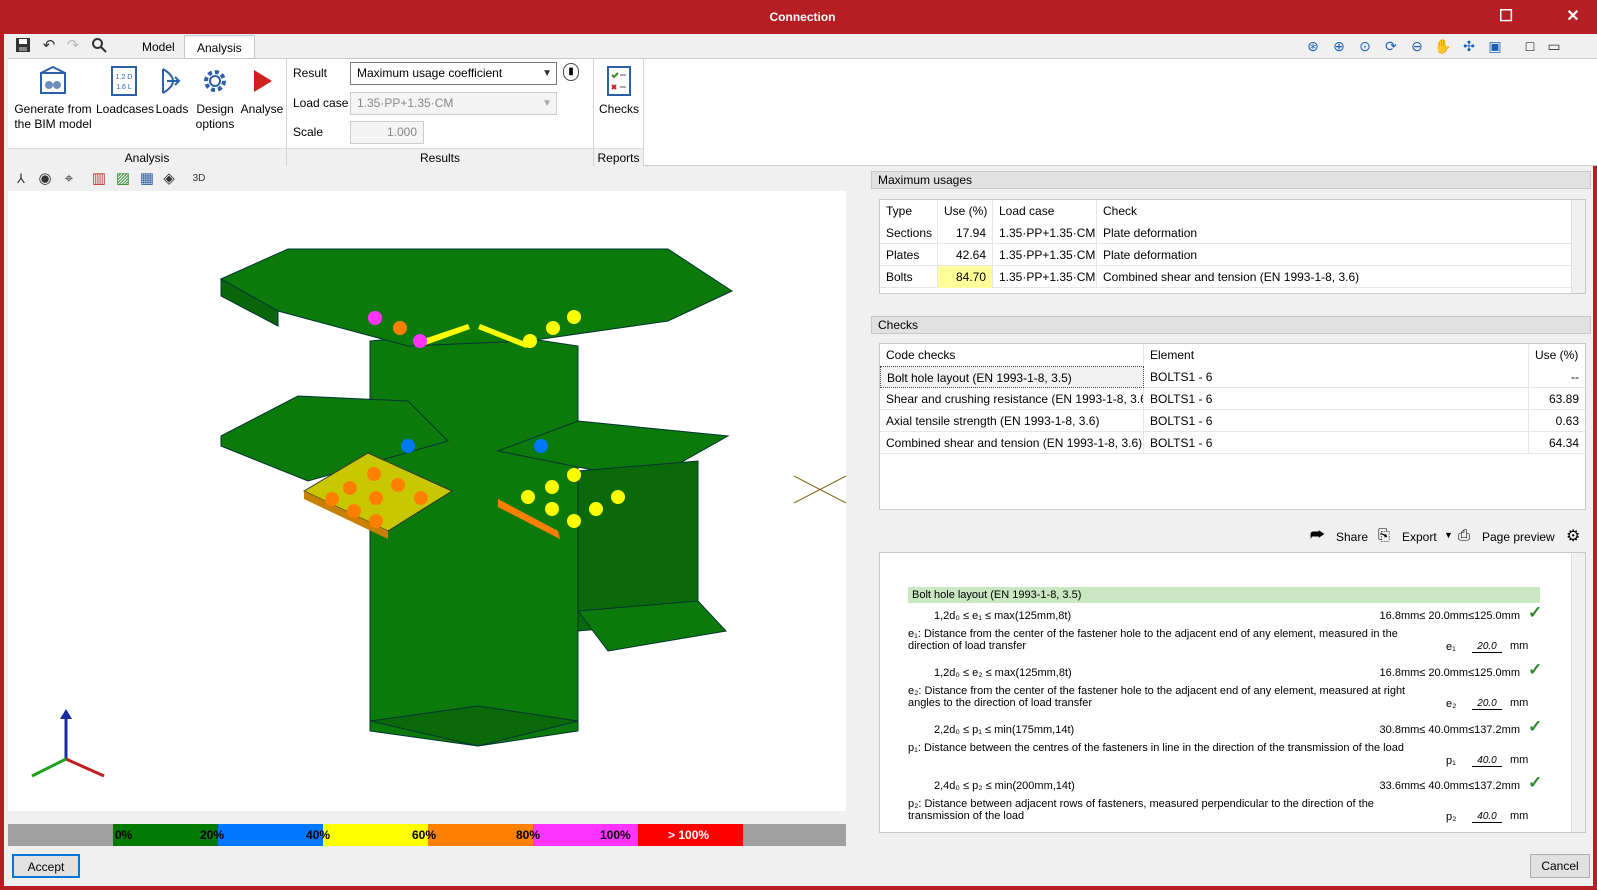  I want to click on zoom-icon: ⊙, so click(1365, 46).